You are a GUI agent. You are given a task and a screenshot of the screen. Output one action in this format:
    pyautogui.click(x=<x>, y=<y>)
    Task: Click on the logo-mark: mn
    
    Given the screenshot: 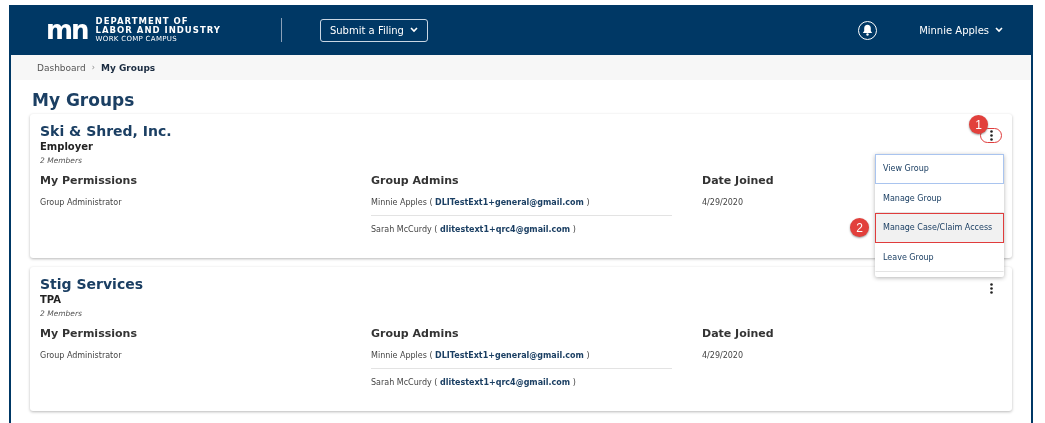 What is the action you would take?
    pyautogui.click(x=67, y=30)
    